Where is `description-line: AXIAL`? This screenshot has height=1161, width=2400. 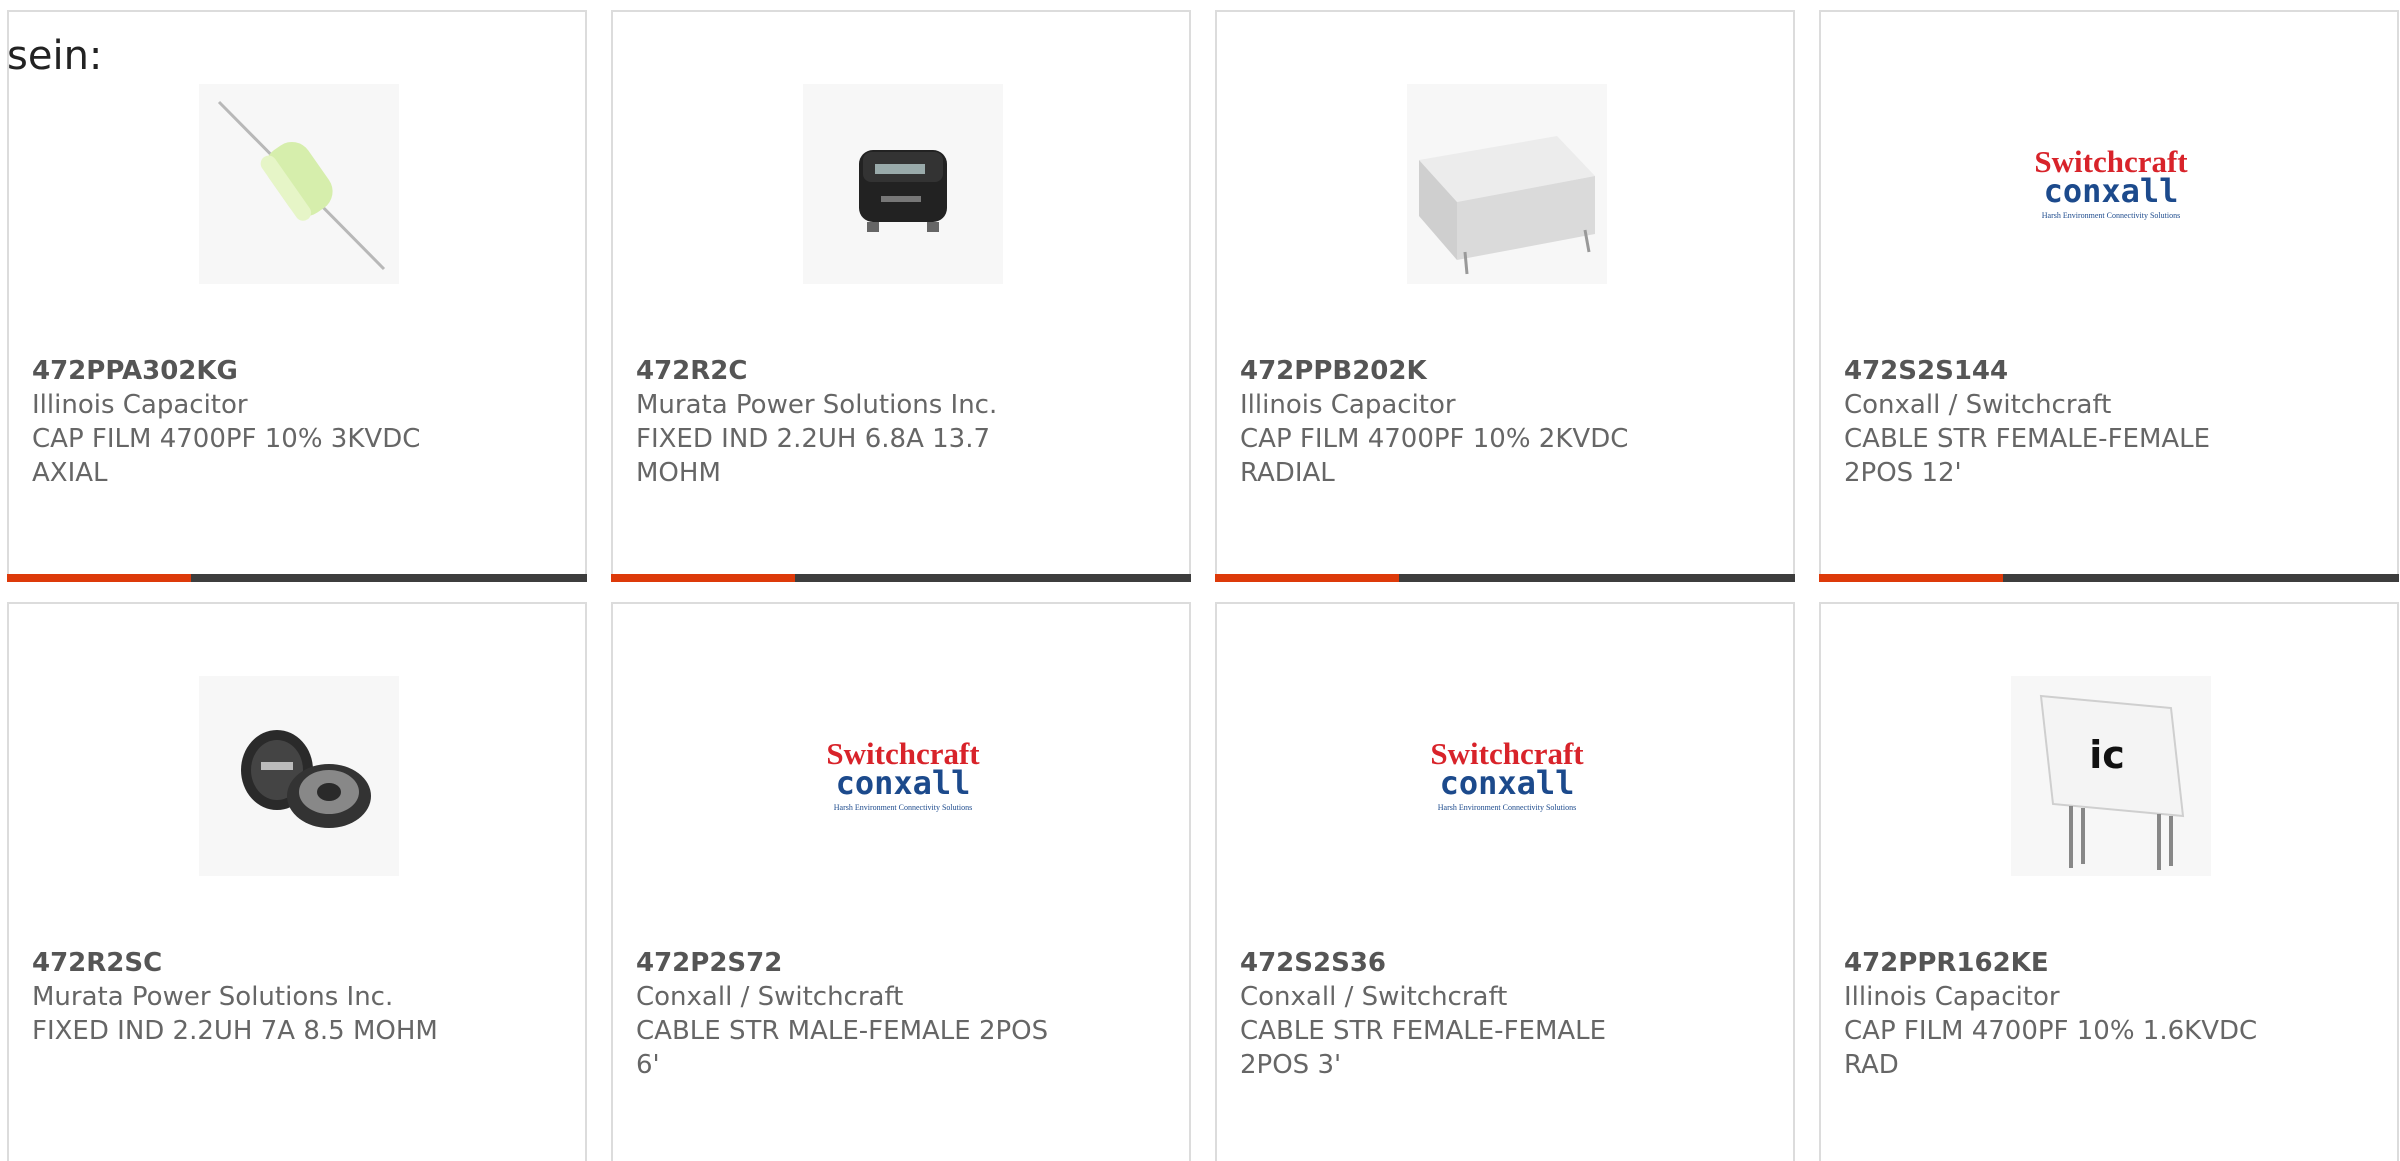 description-line: AXIAL is located at coordinates (70, 473).